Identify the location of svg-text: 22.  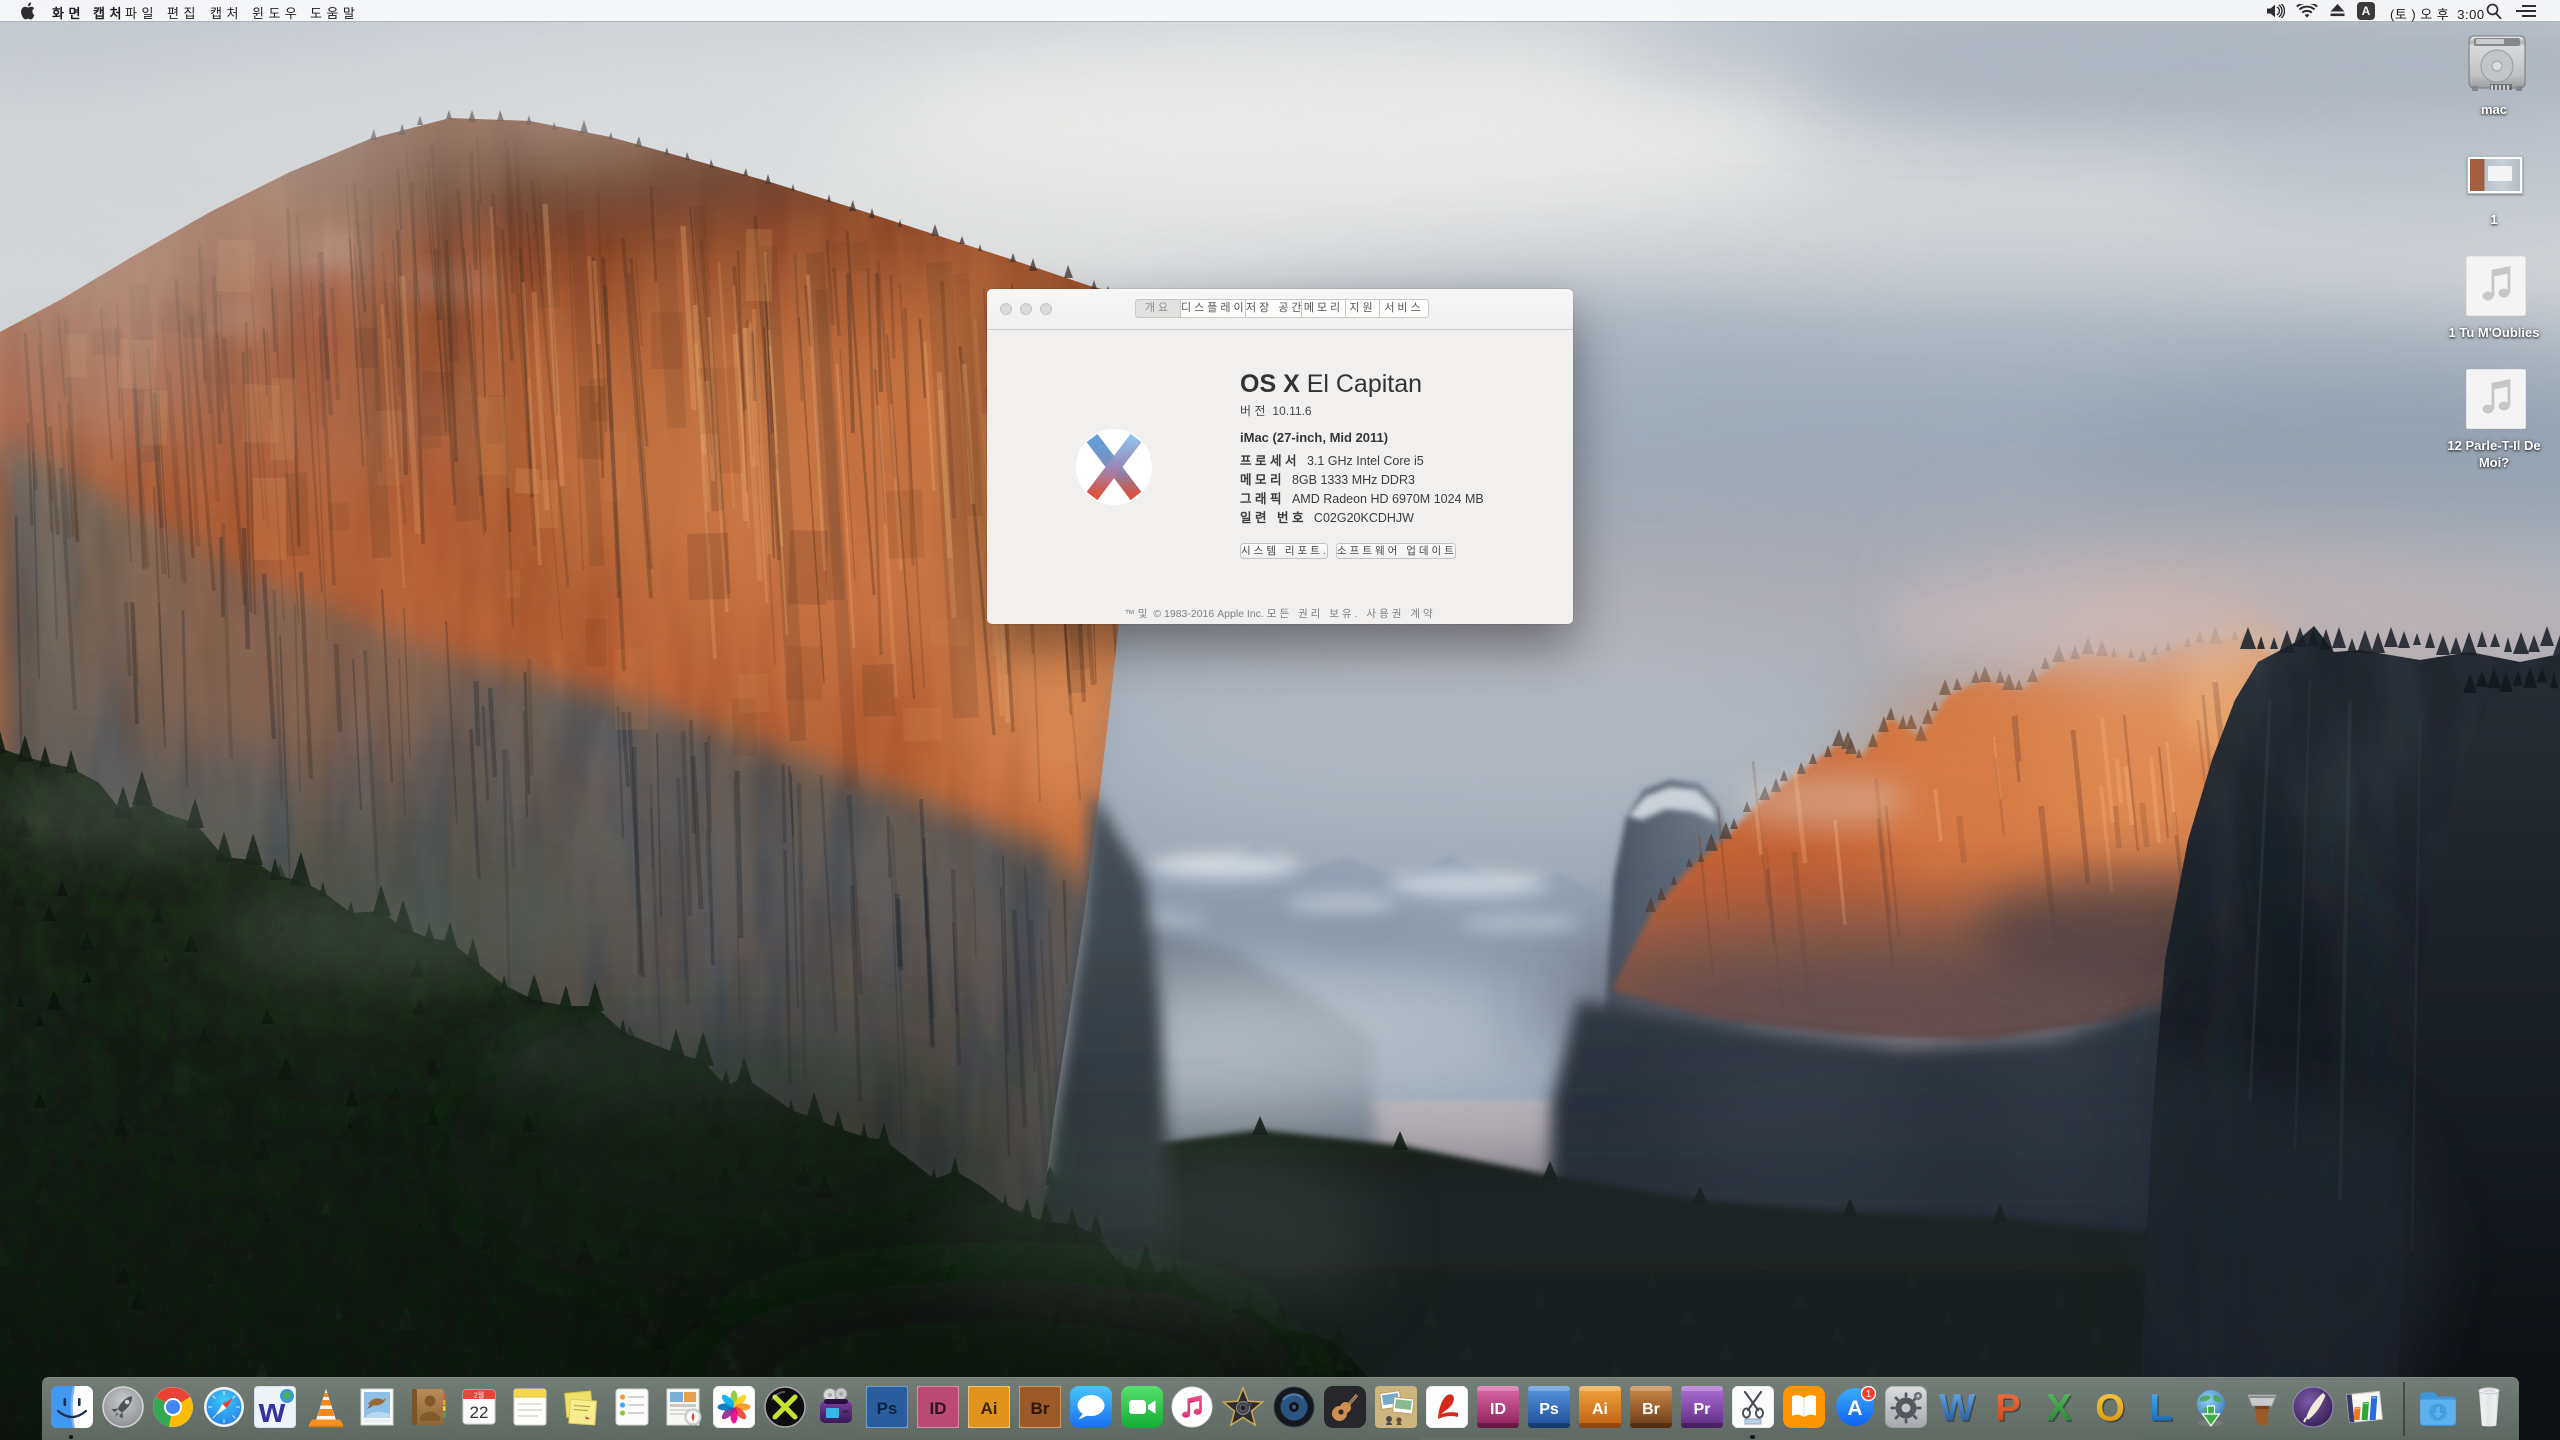
(479, 1412).